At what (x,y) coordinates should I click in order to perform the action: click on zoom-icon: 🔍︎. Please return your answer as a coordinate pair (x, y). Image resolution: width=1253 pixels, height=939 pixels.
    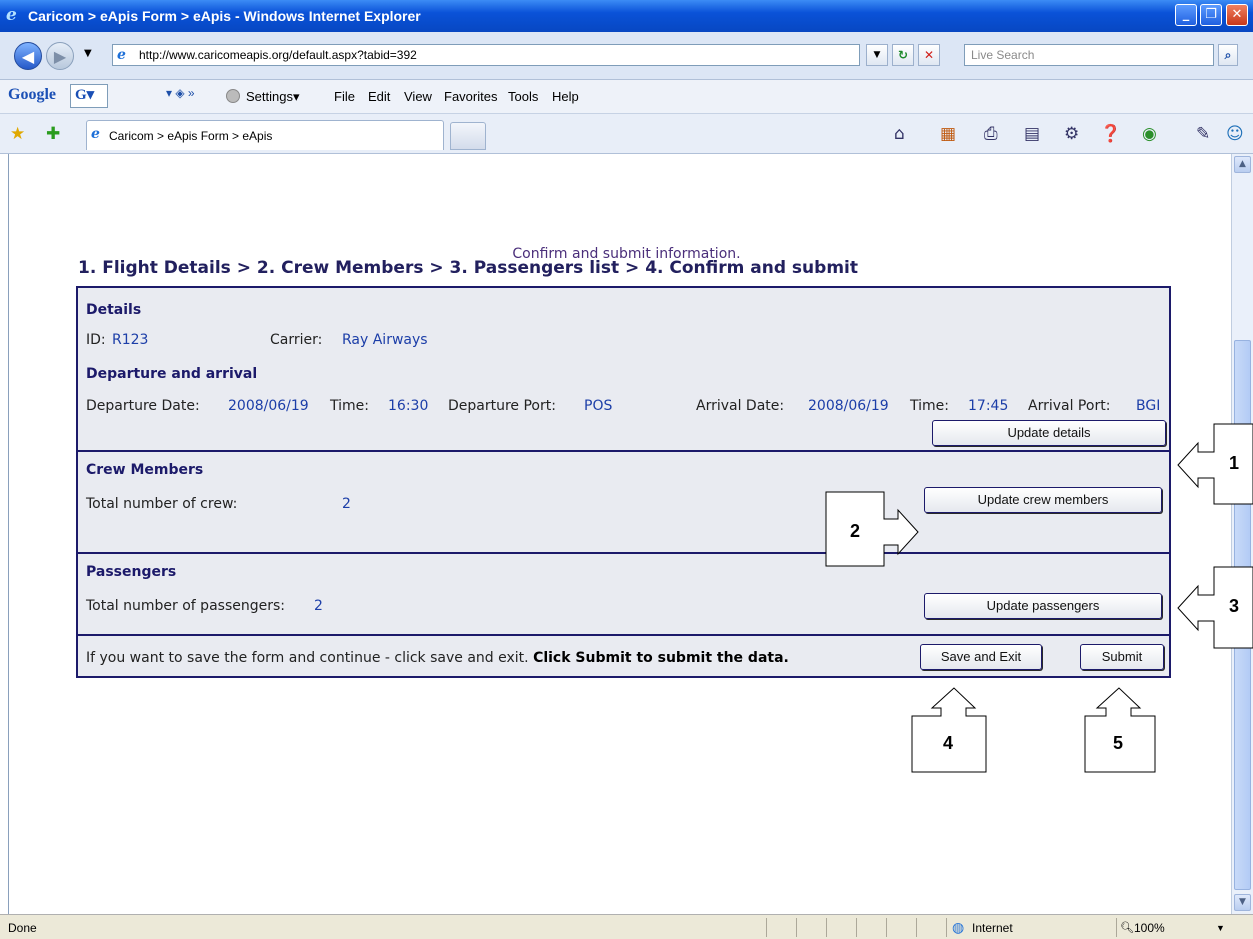
    Looking at the image, I should click on (1127, 927).